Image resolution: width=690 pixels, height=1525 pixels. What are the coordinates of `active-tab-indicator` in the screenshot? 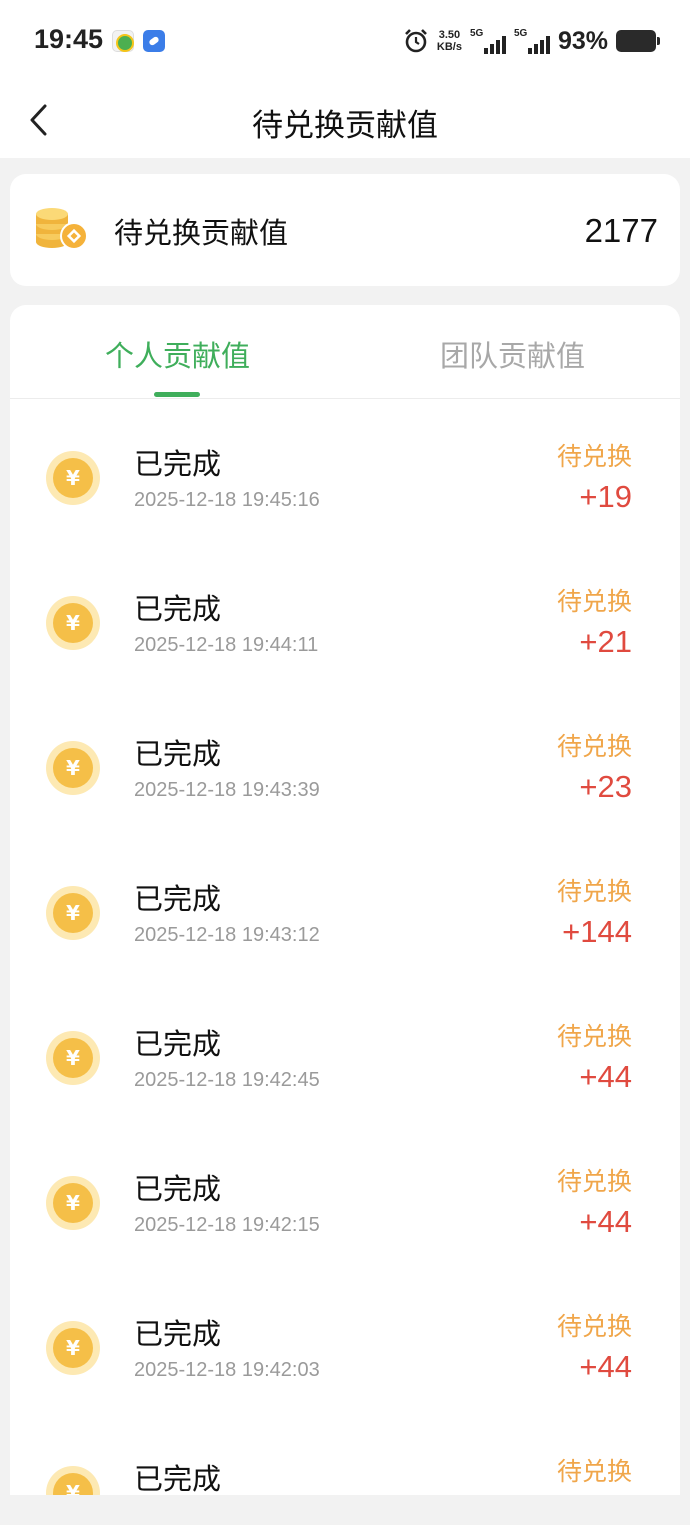 It's located at (177, 394).